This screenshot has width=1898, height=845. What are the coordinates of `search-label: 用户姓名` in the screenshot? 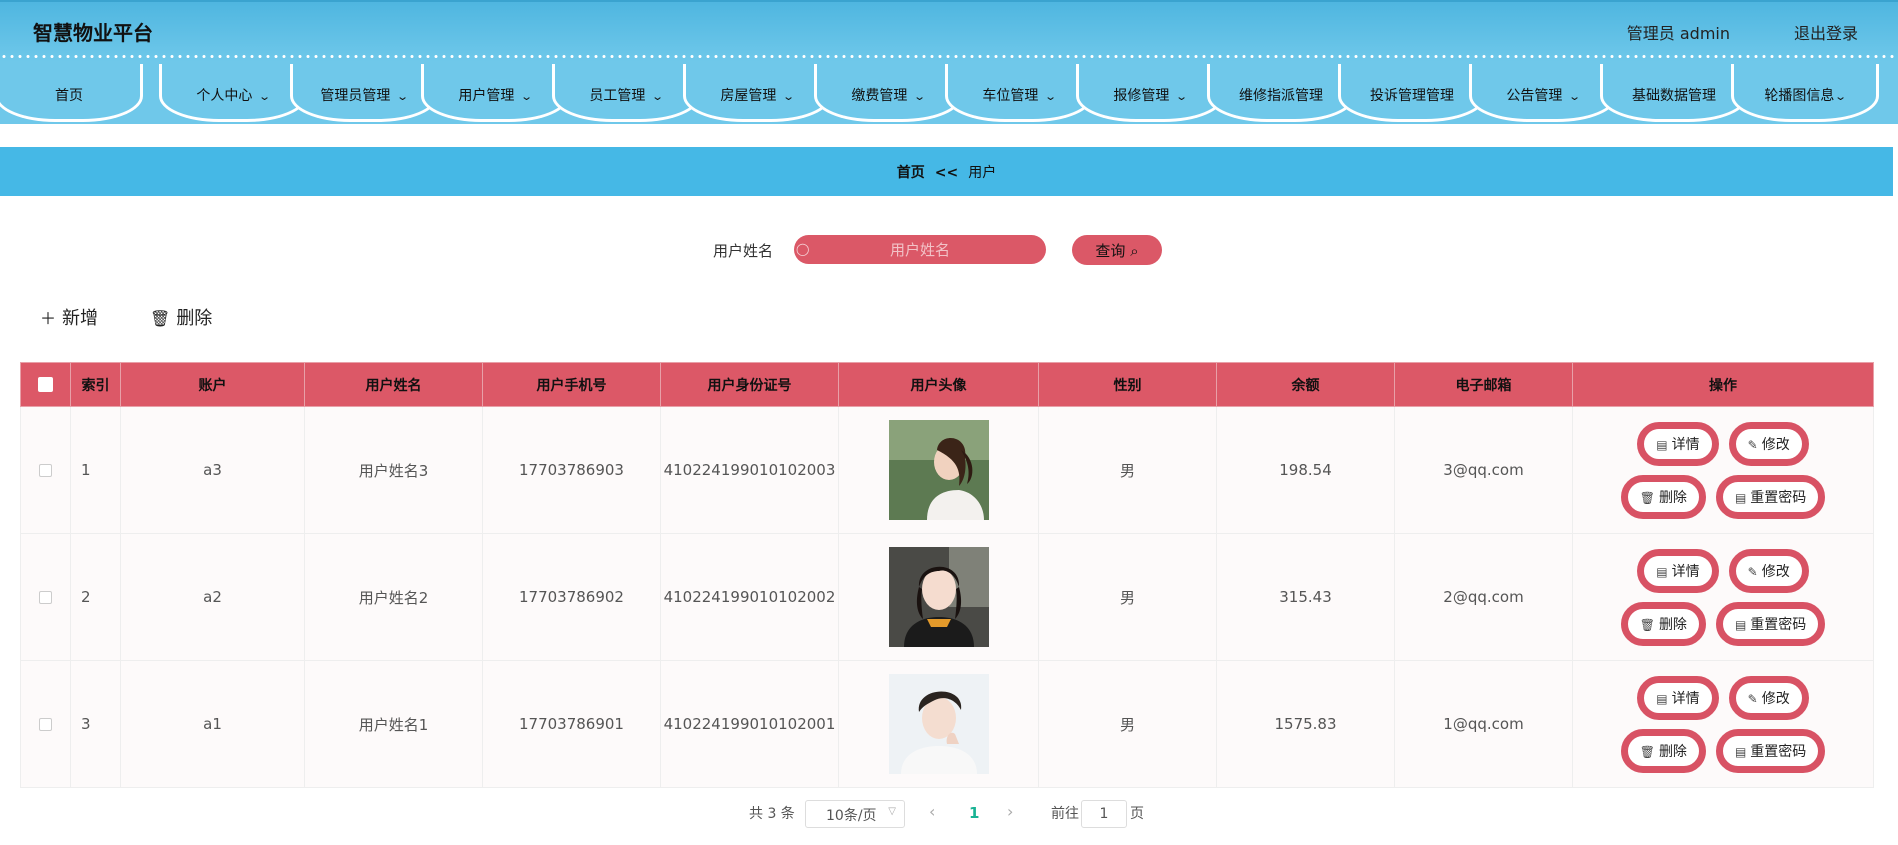 It's located at (743, 251).